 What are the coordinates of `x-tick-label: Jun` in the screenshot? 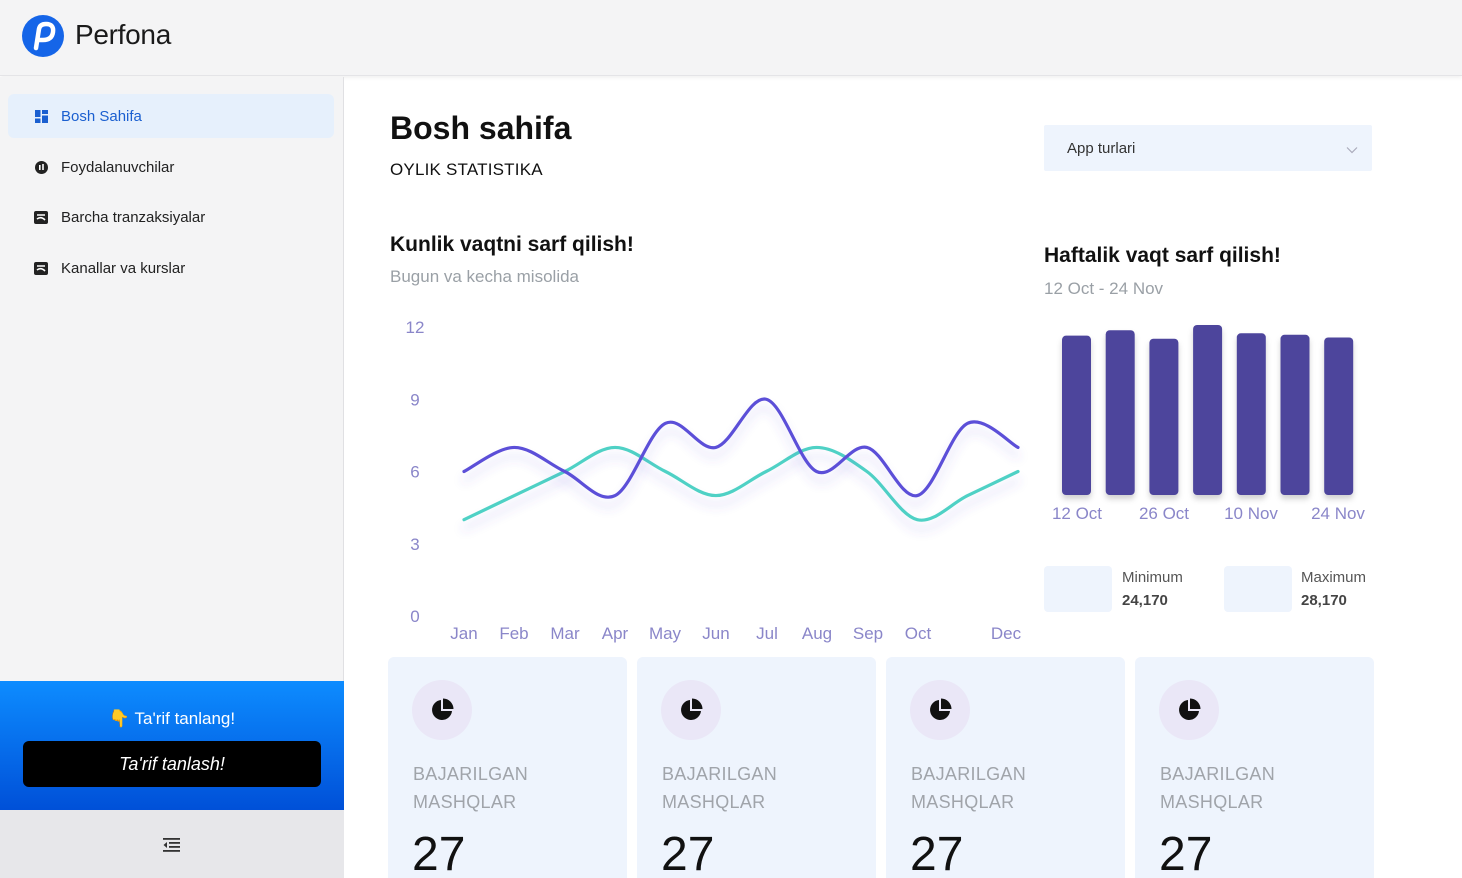 It's located at (715, 633).